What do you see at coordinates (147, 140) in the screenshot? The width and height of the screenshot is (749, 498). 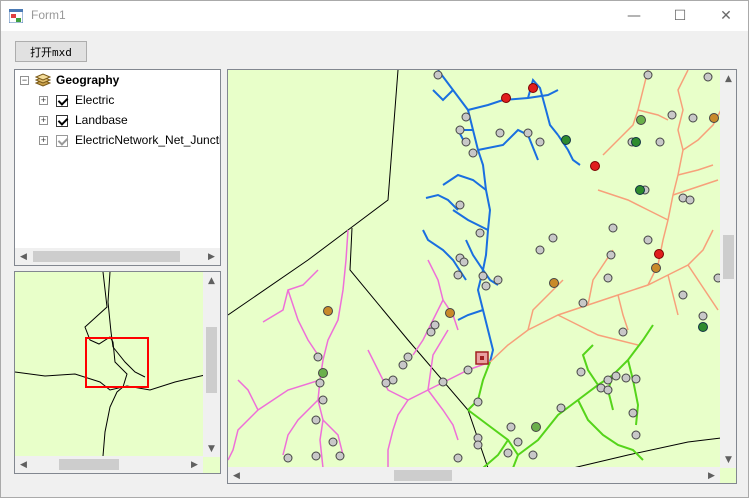 I see `layer-label-junctions: ElectricNetwork_Net_Junctions` at bounding box center [147, 140].